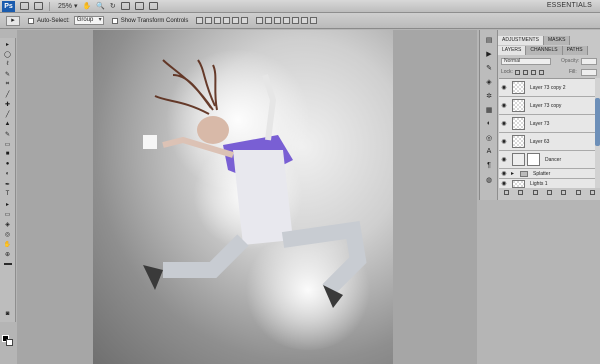  Describe the element at coordinates (489, 179) in the screenshot. I see `3d-icon: ◍` at that location.